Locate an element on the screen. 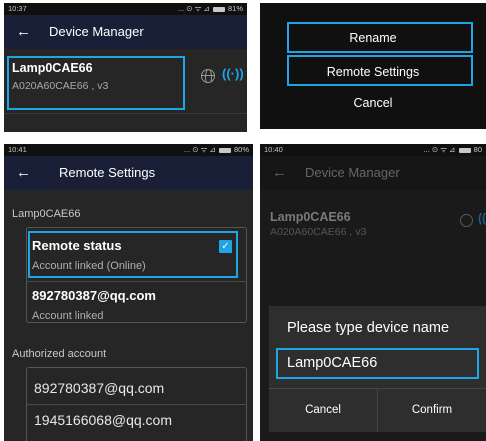 The width and height of the screenshot is (486, 441). linked-account-email: 892780387@qq.com is located at coordinates (94, 295).